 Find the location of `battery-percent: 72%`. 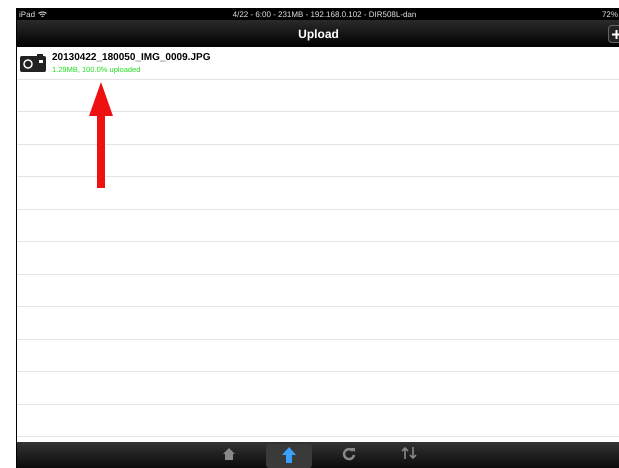

battery-percent: 72% is located at coordinates (610, 14).